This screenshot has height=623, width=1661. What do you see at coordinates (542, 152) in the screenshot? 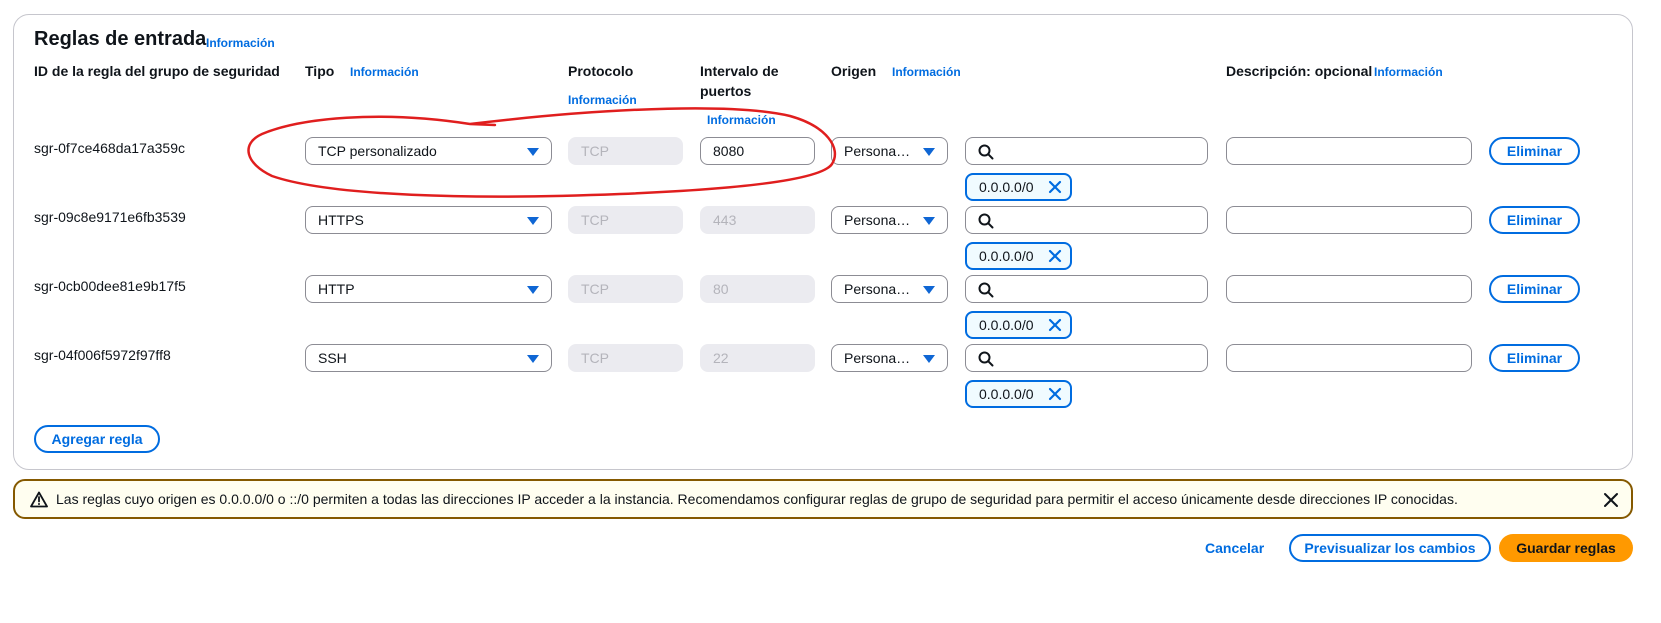
I see `red-annotation-ellipse` at bounding box center [542, 152].